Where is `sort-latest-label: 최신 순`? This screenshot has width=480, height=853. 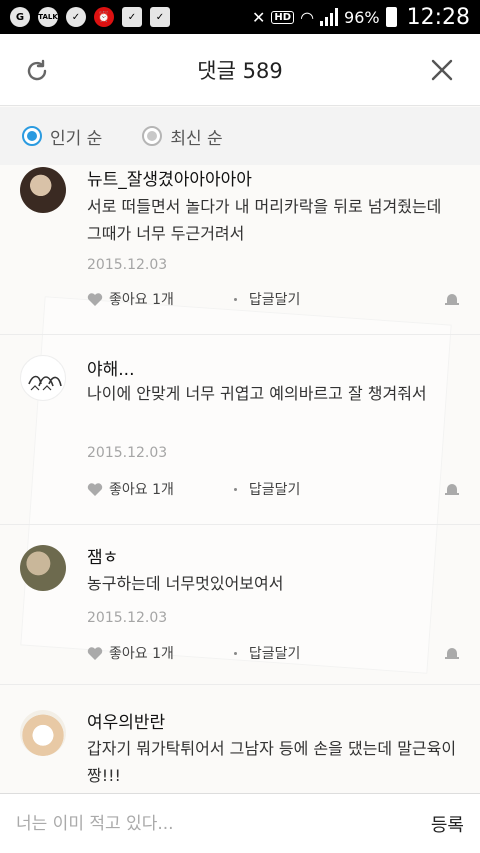 sort-latest-label: 최신 순 is located at coordinates (196, 138).